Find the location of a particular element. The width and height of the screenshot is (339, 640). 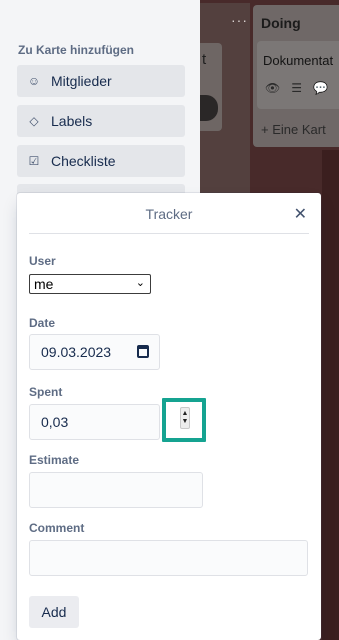

card-title: Dokumentat is located at coordinates (298, 60).